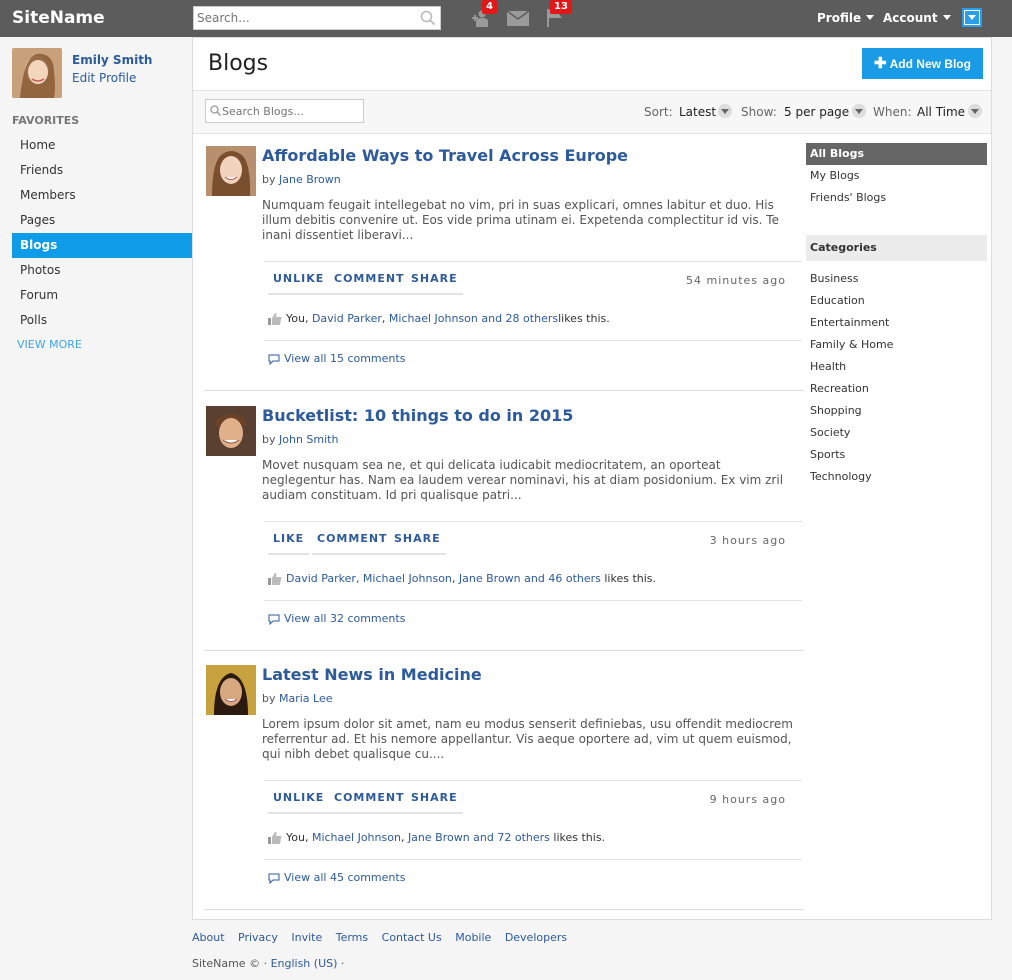 This screenshot has width=1012, height=980. What do you see at coordinates (356, 837) in the screenshot?
I see `liker-link: Michael Johnson` at bounding box center [356, 837].